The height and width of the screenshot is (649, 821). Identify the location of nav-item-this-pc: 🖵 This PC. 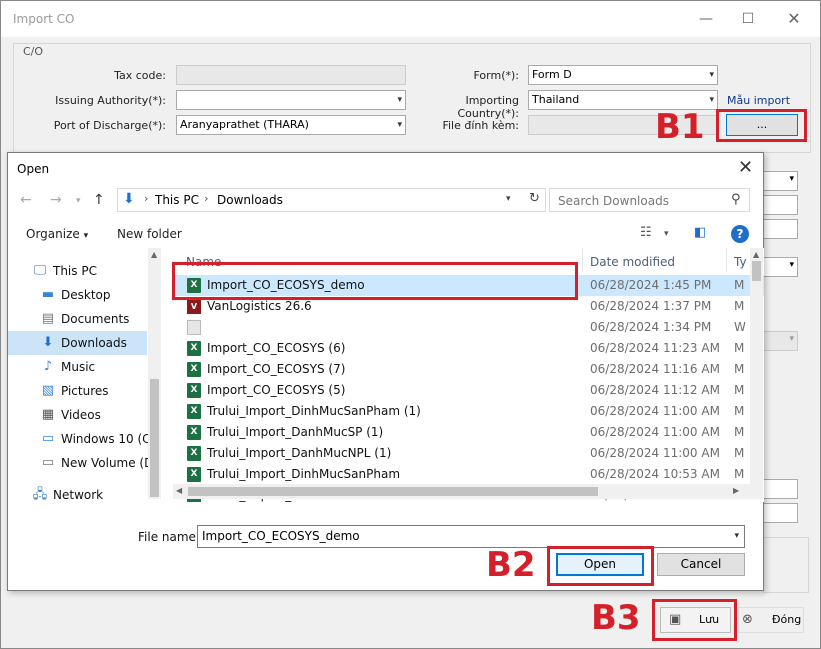
(77, 271).